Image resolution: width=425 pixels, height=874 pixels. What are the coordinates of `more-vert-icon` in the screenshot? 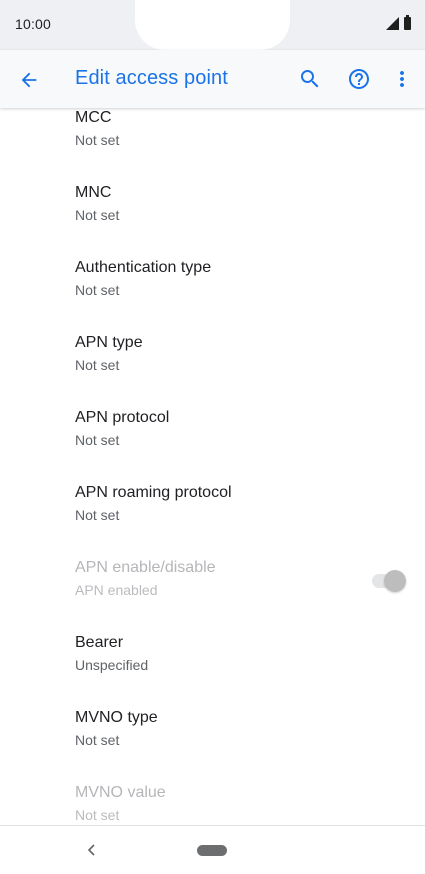 It's located at (402, 79).